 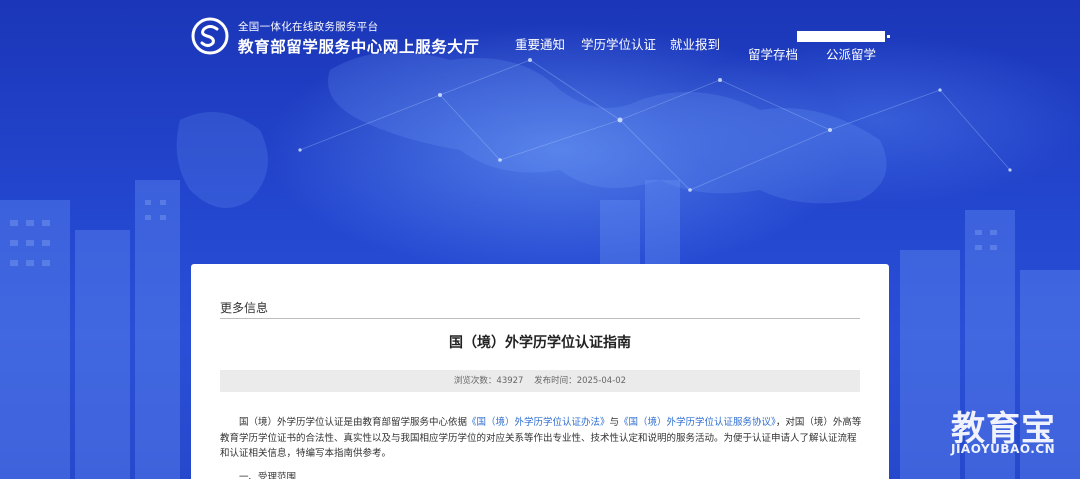 I want to click on redacted-dot, so click(x=888, y=36).